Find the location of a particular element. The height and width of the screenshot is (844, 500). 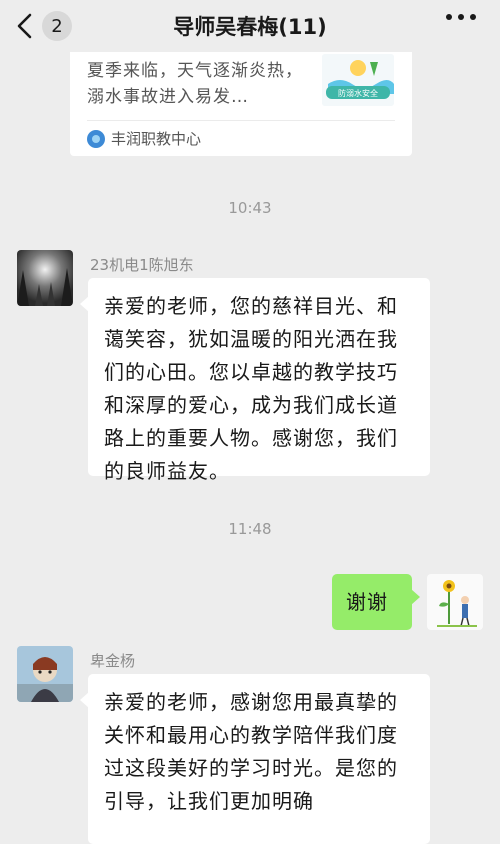

chat-title: 导师吴春梅(11) is located at coordinates (250, 27).